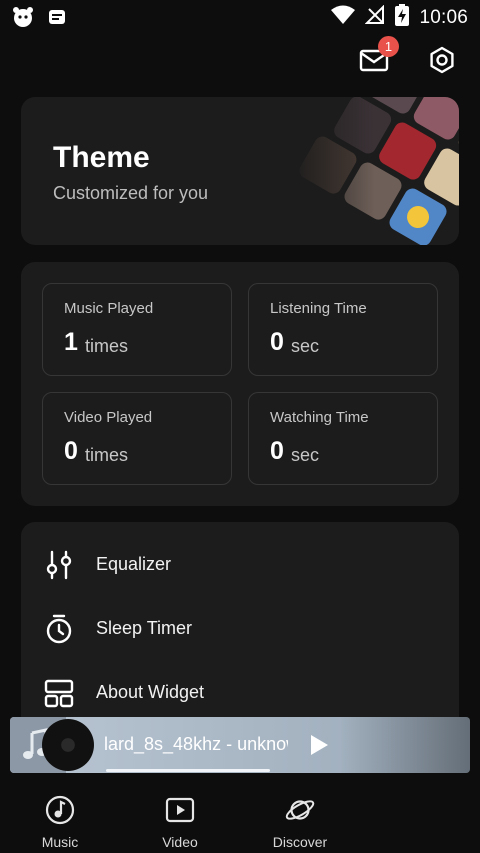  I want to click on app-notification-icon, so click(23, 19).